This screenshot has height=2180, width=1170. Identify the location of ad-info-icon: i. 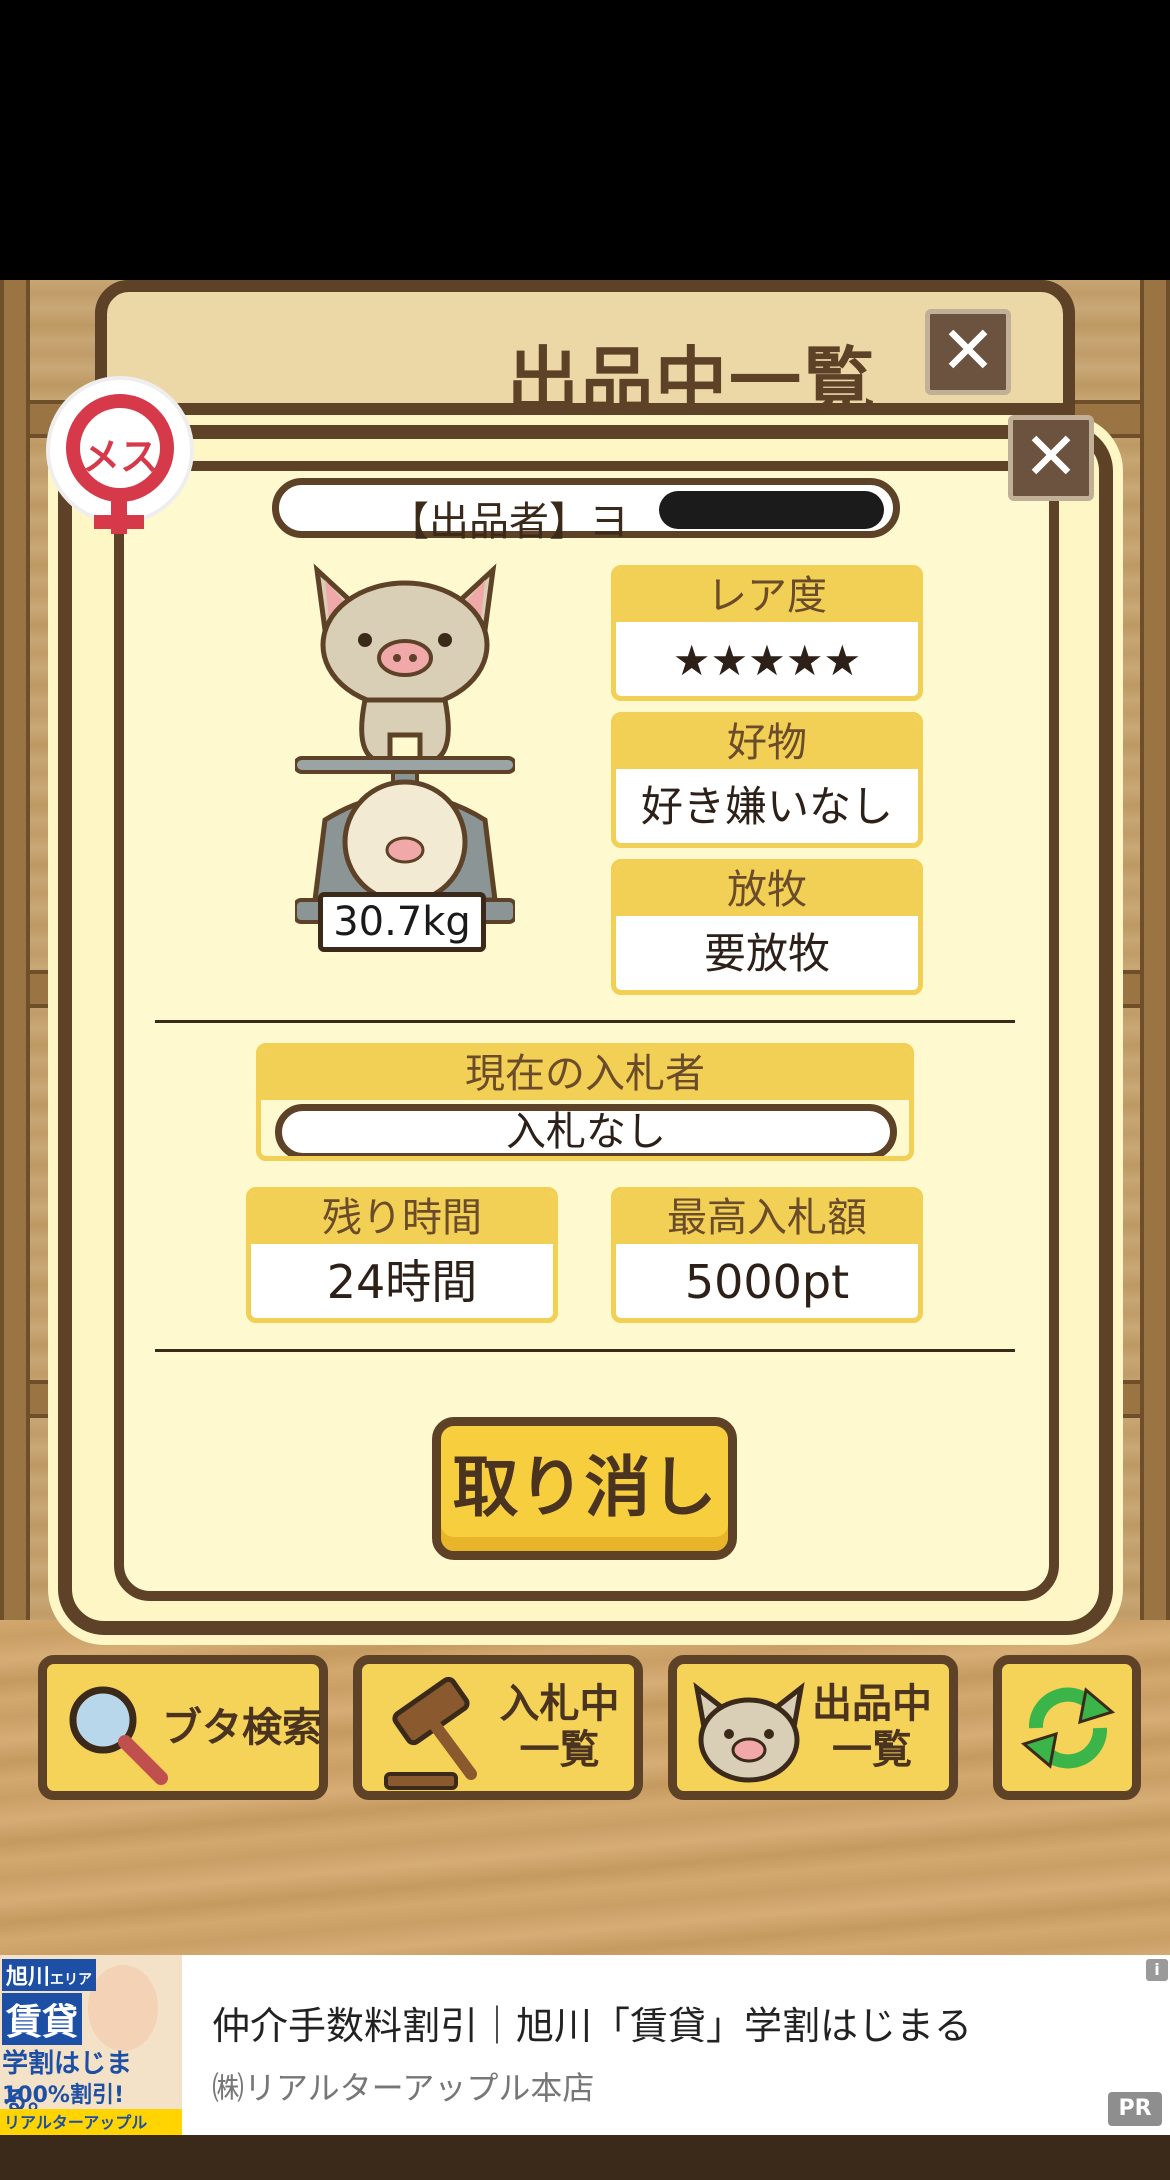
(1157, 1970).